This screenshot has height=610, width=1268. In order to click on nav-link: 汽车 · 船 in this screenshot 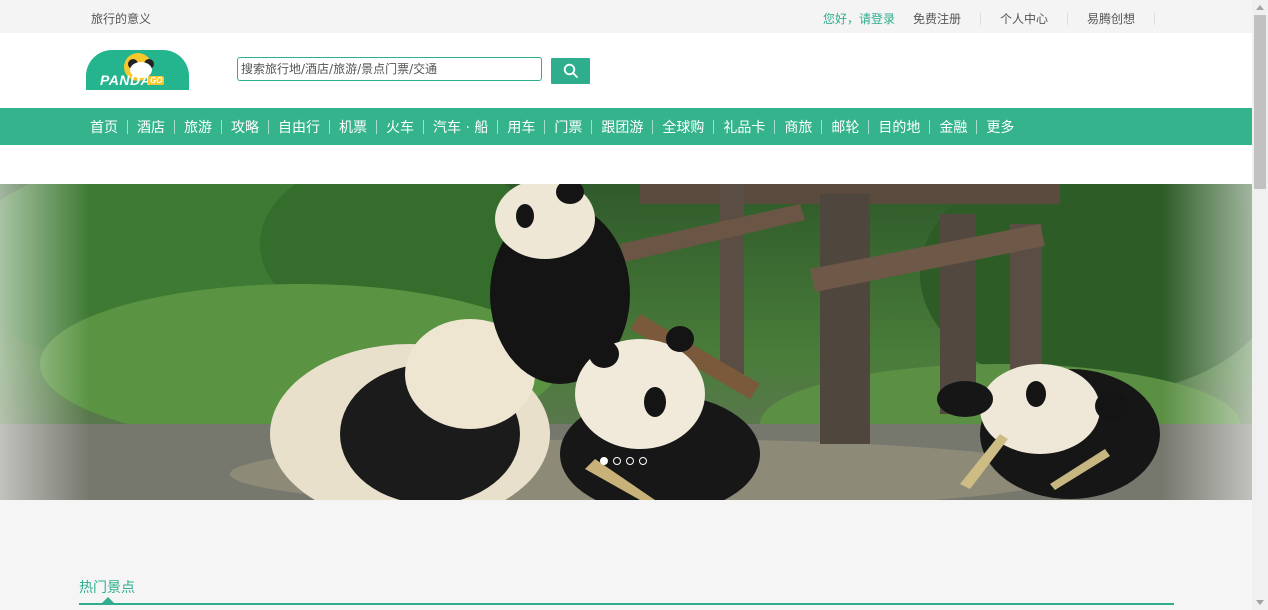, I will do `click(460, 127)`.